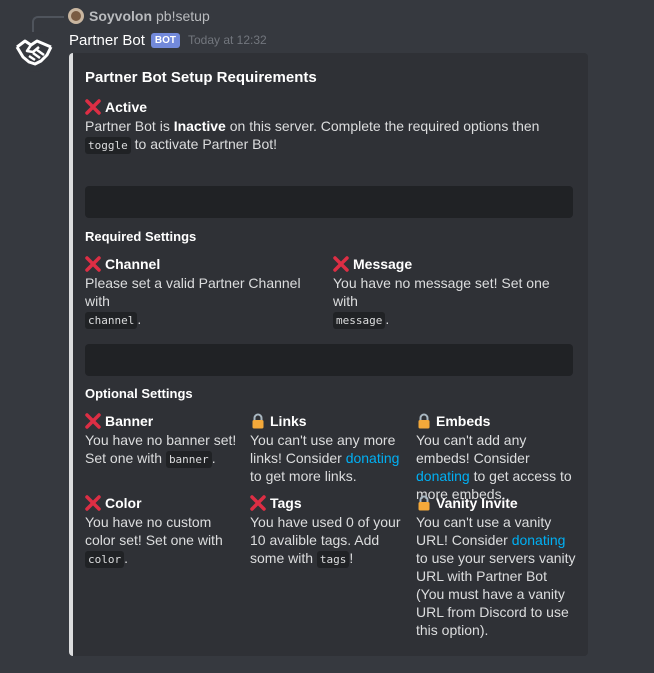  What do you see at coordinates (359, 320) in the screenshot?
I see `message-code: message` at bounding box center [359, 320].